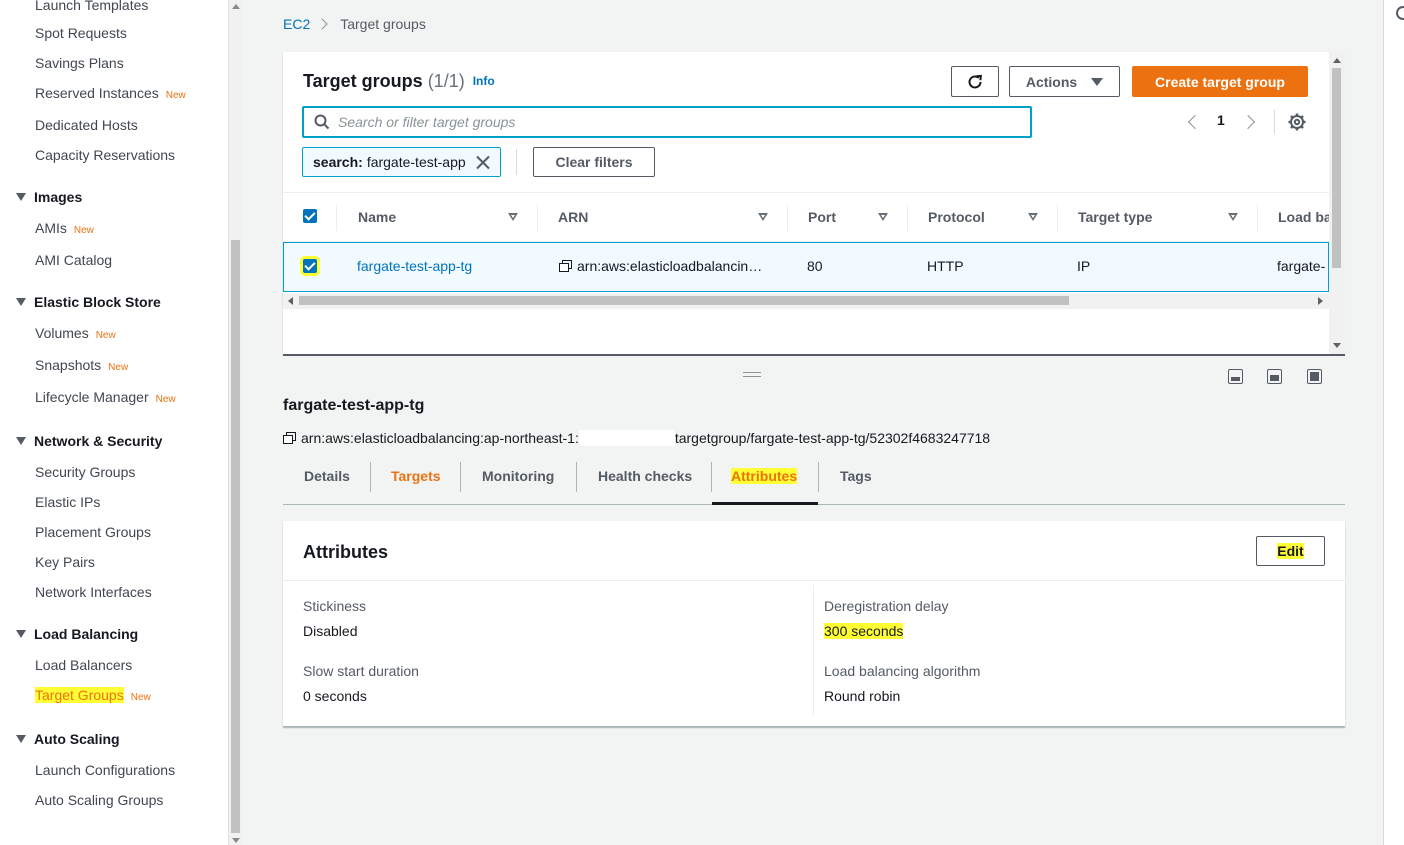 The height and width of the screenshot is (845, 1404). Describe the element at coordinates (105, 770) in the screenshot. I see `sidebar-item-launch-configurations: Launch Configurations` at that location.